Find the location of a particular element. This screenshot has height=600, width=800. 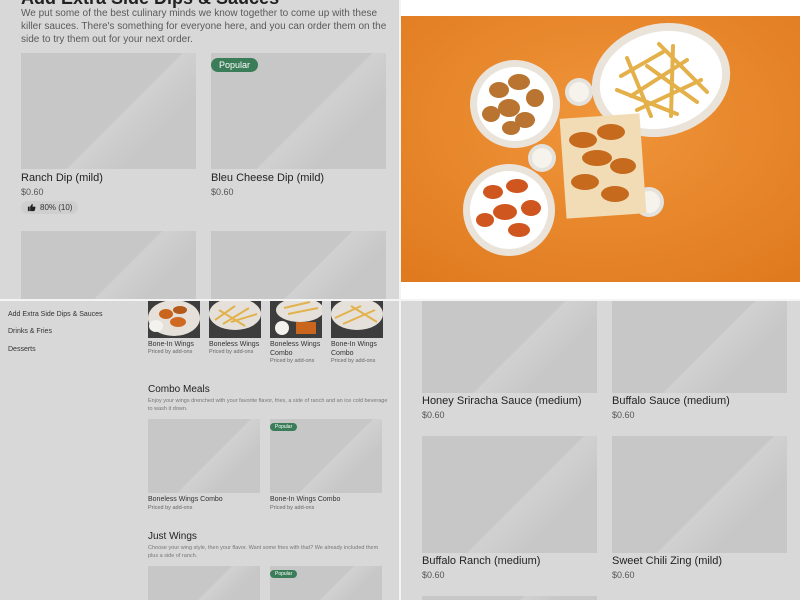

boneless-wings-thumbnail is located at coordinates (235, 319).